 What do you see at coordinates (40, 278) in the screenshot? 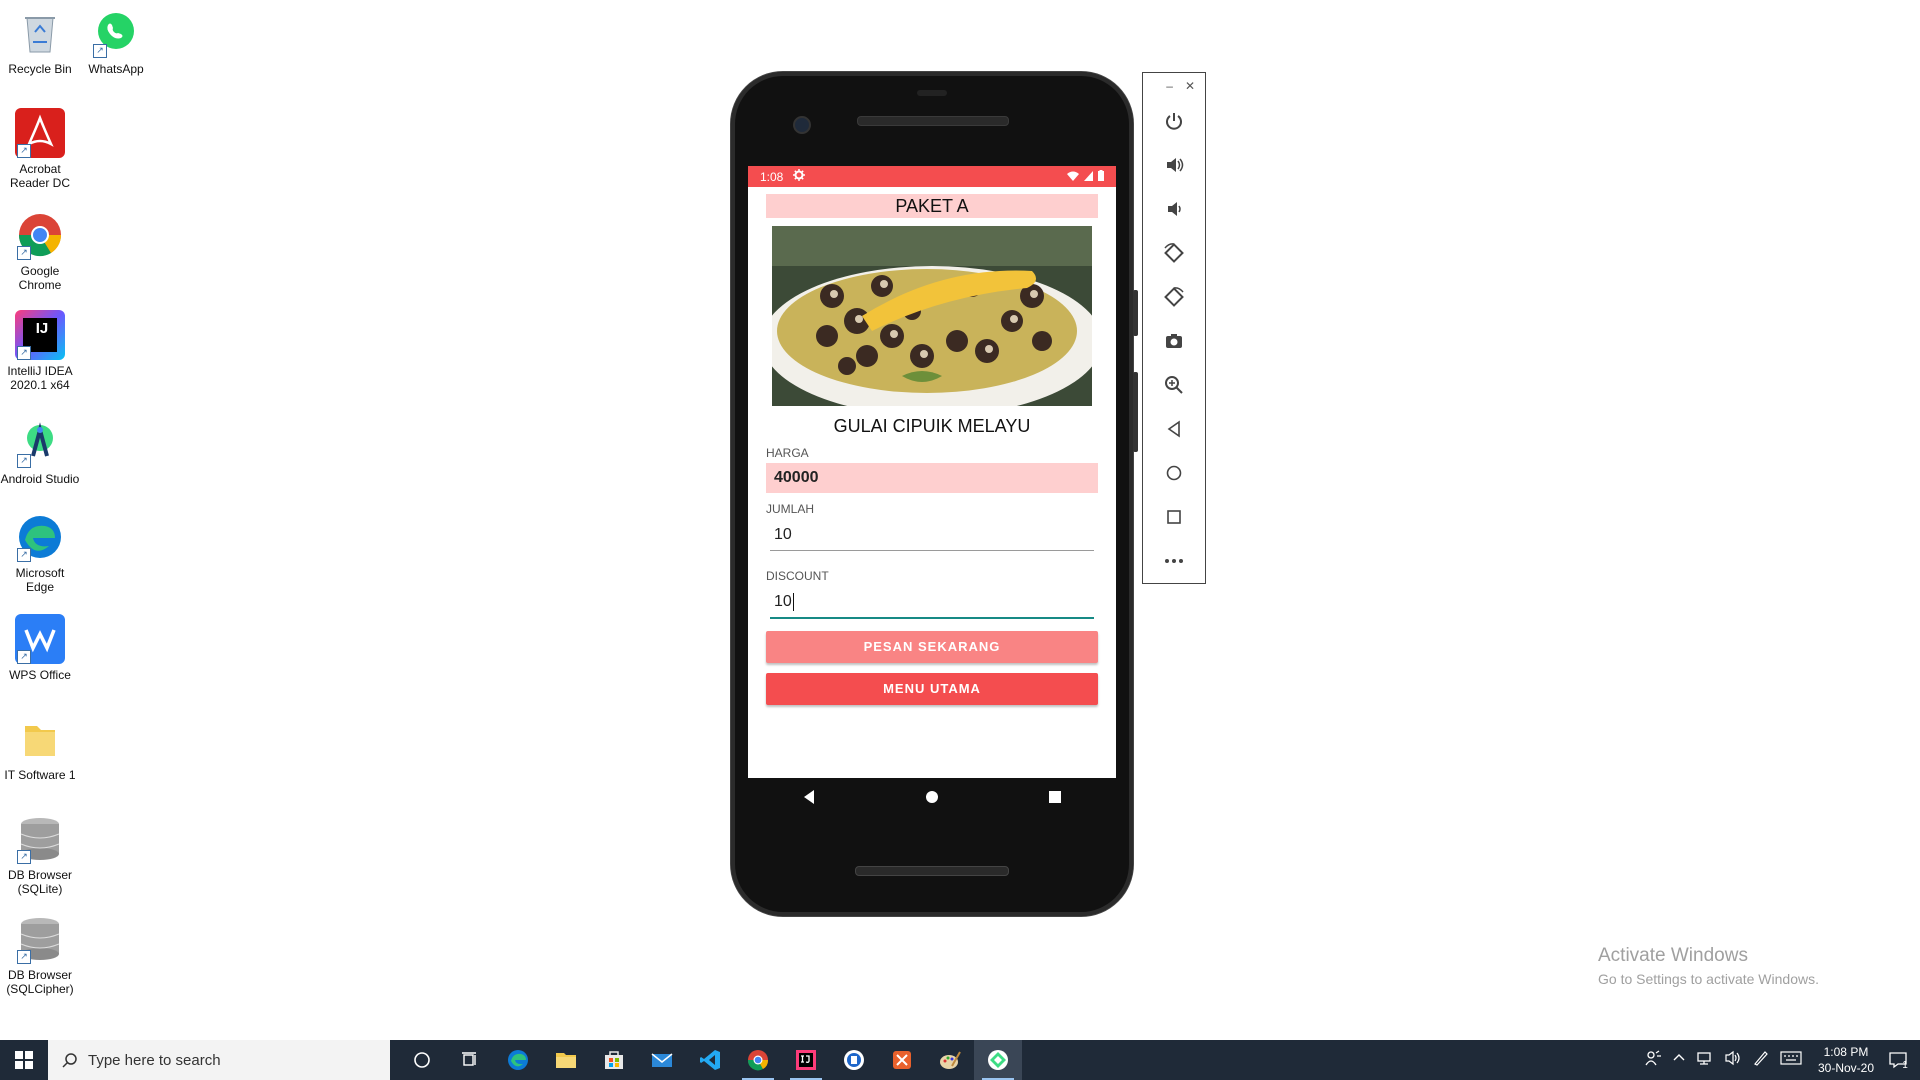
I see `desktop-icon-label: Google Chrome` at bounding box center [40, 278].